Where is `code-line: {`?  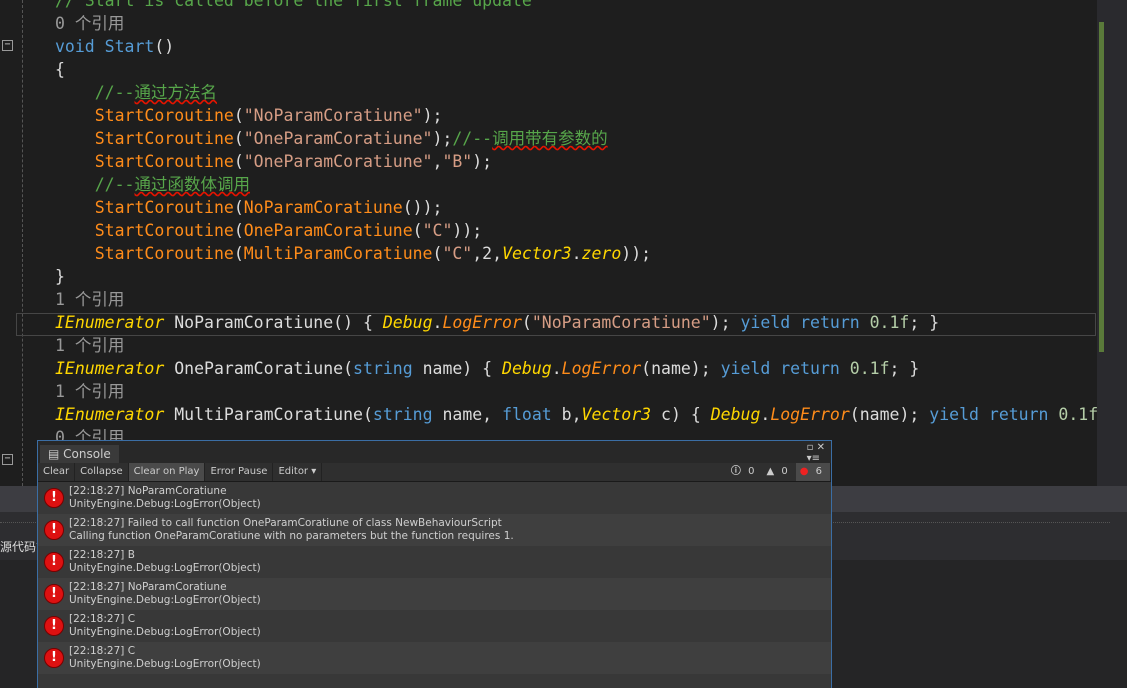 code-line: { is located at coordinates (60, 69).